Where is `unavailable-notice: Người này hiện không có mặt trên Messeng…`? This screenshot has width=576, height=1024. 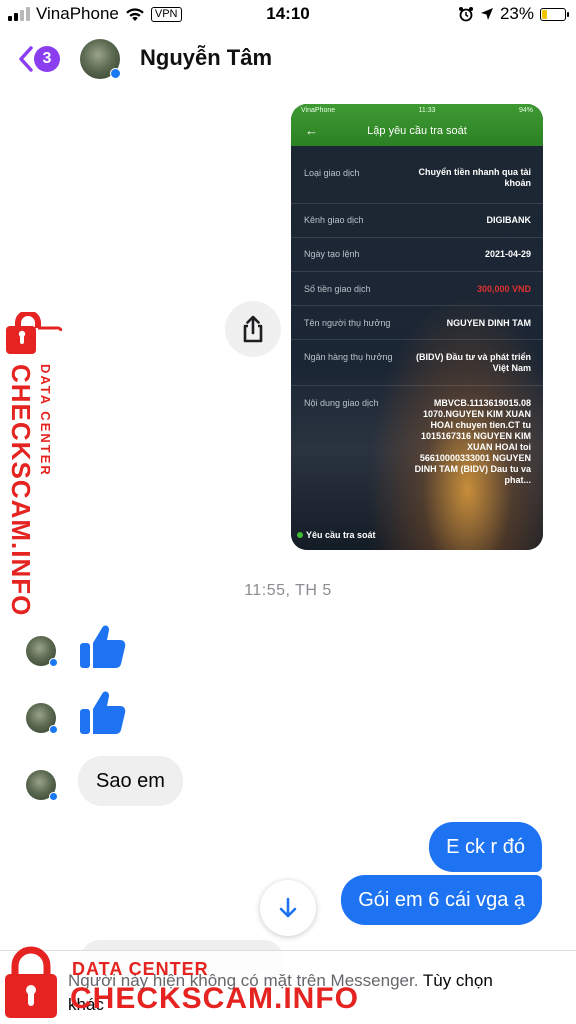
unavailable-notice: Người này hiện không có mặt trên Messeng… is located at coordinates (298, 993).